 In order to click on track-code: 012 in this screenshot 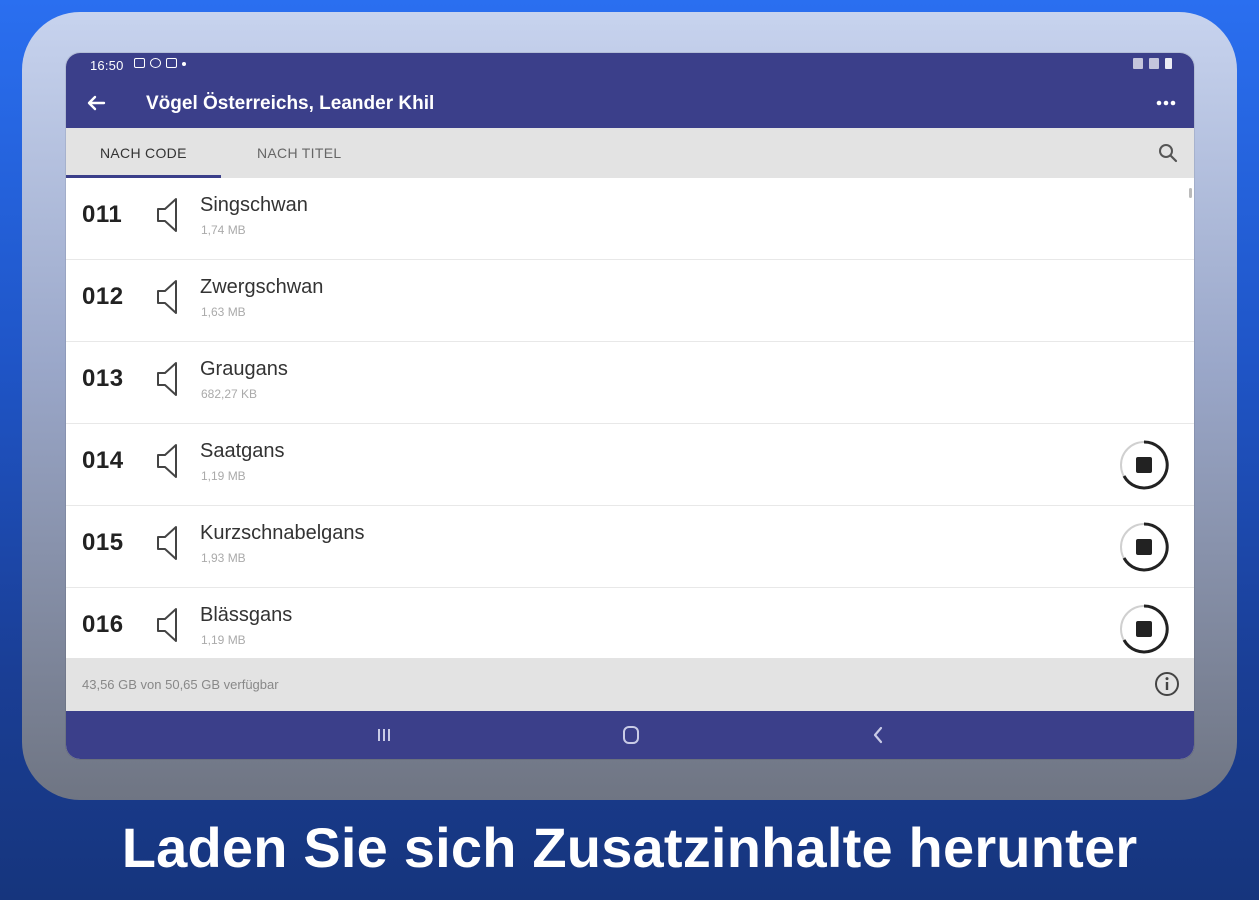, I will do `click(103, 296)`.